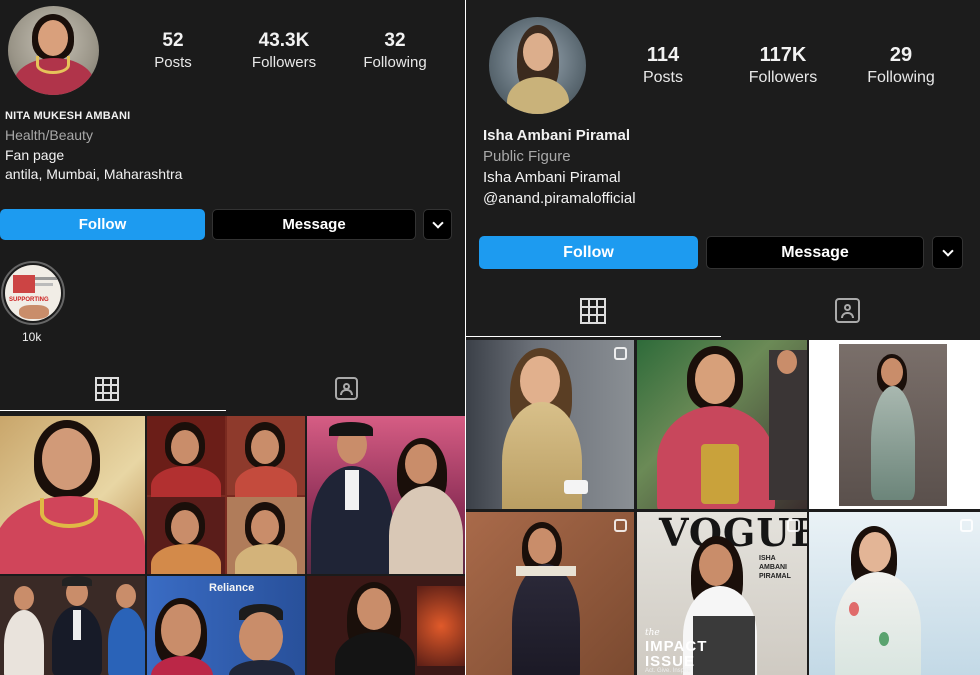  Describe the element at coordinates (663, 55) in the screenshot. I see `stat-posts-value: 114` at that location.